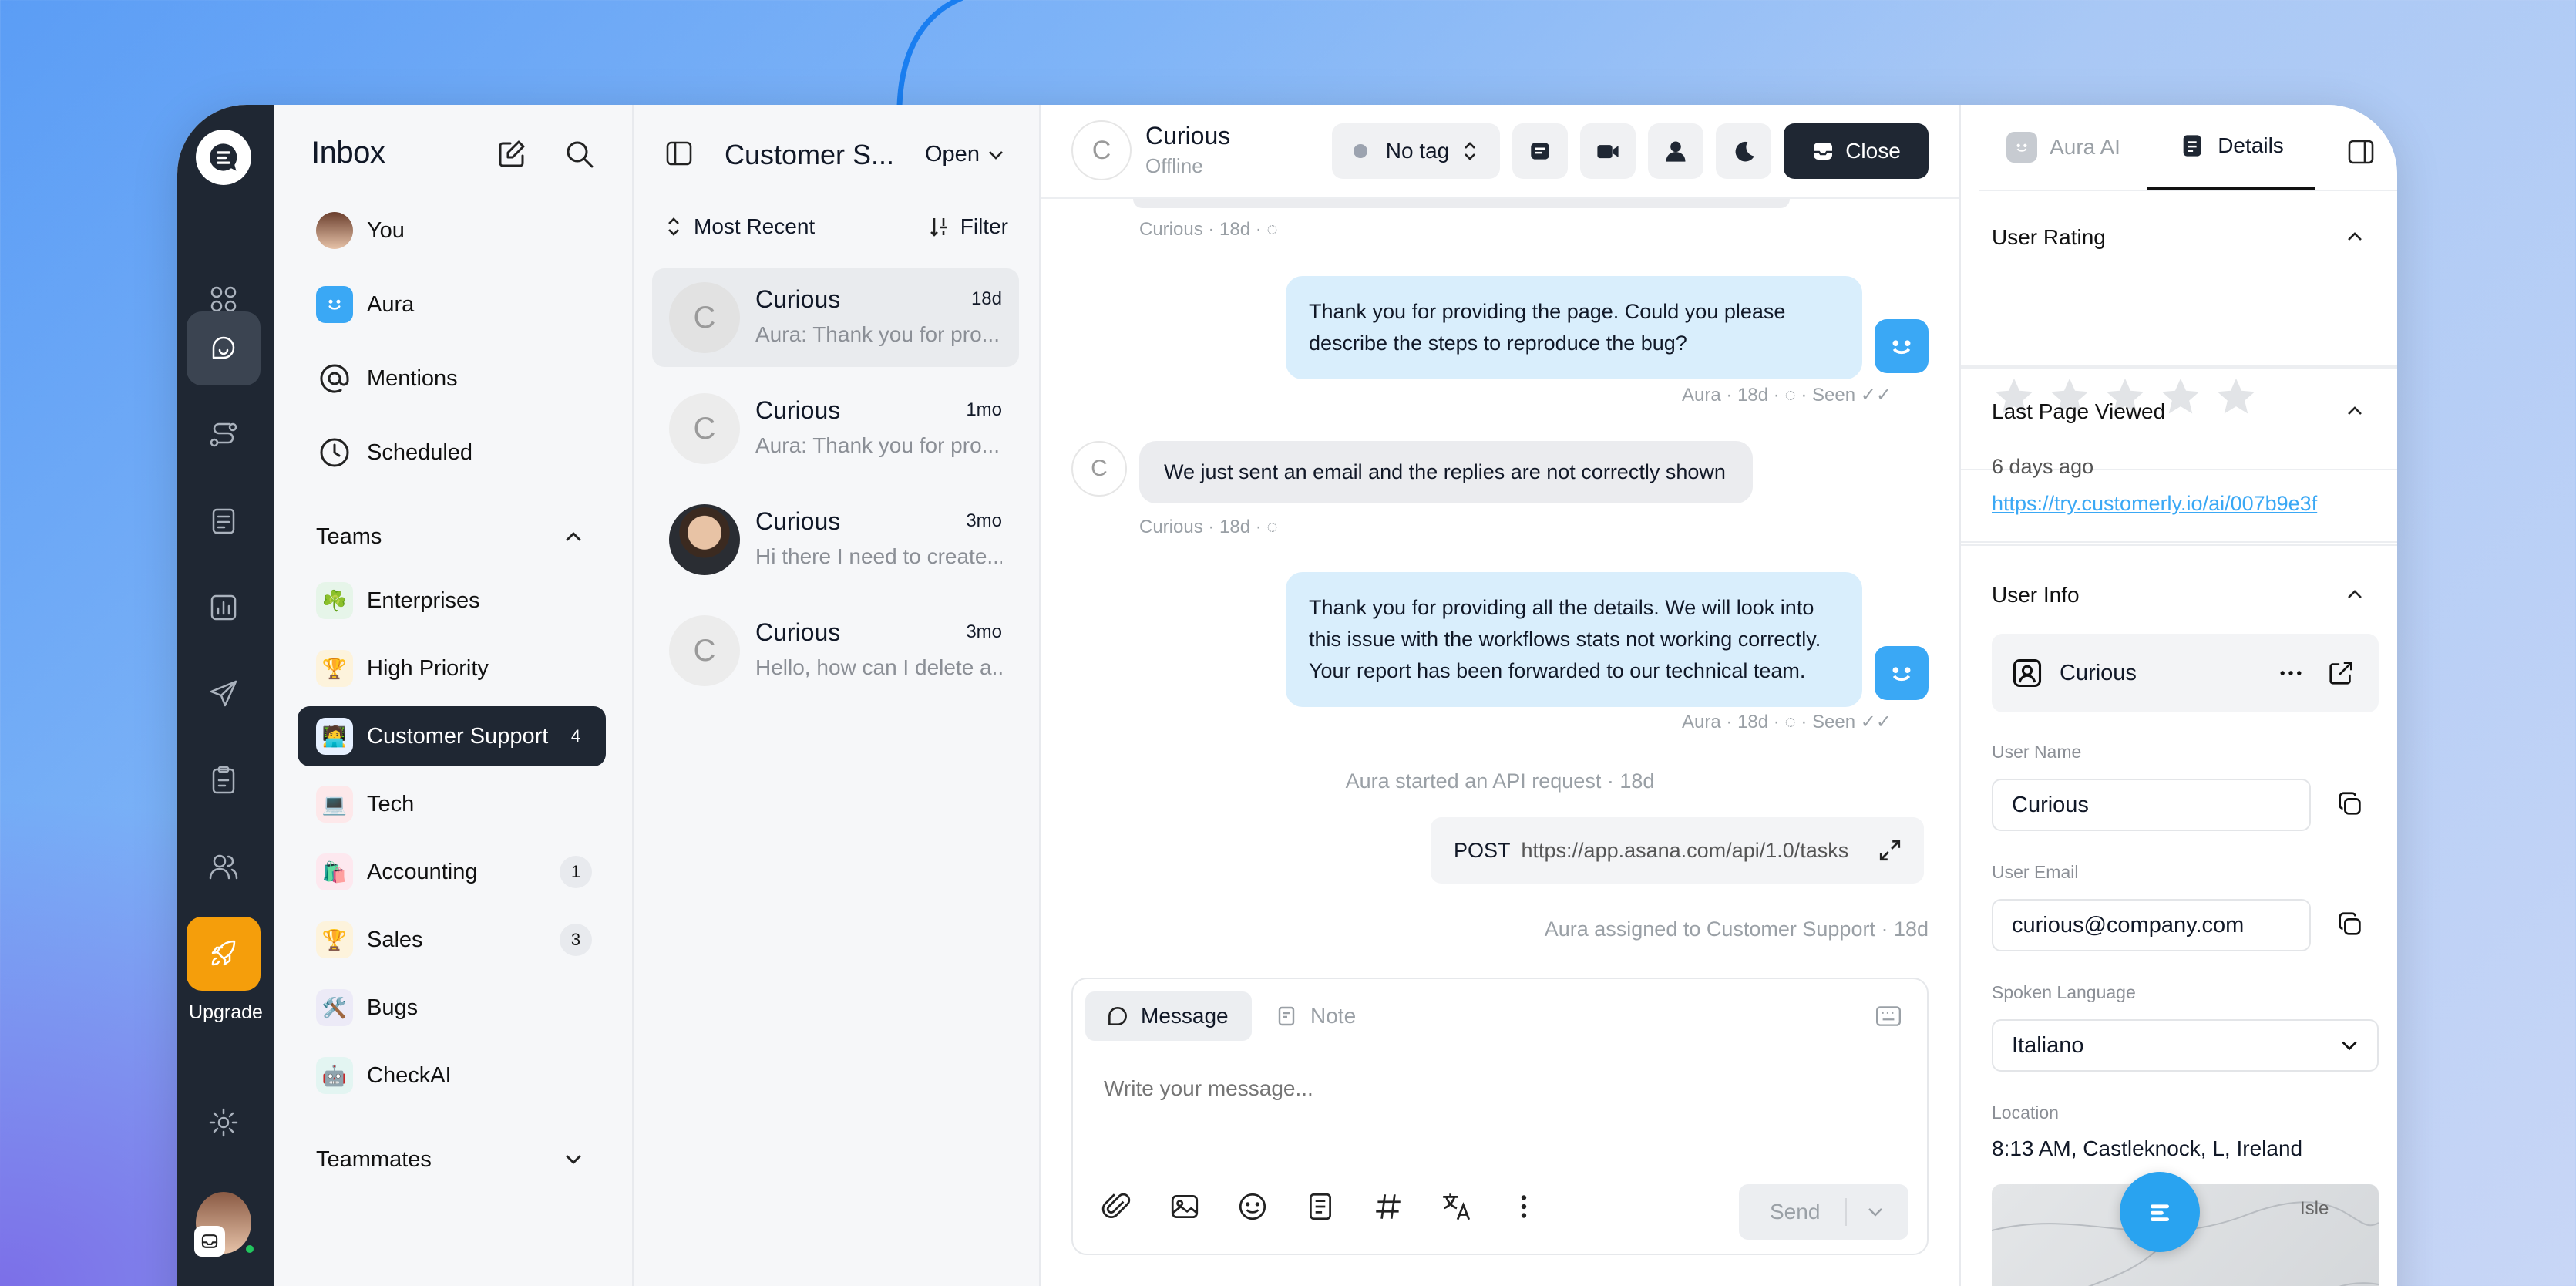  Describe the element at coordinates (1252, 1206) in the screenshot. I see `emoji-icon` at that location.